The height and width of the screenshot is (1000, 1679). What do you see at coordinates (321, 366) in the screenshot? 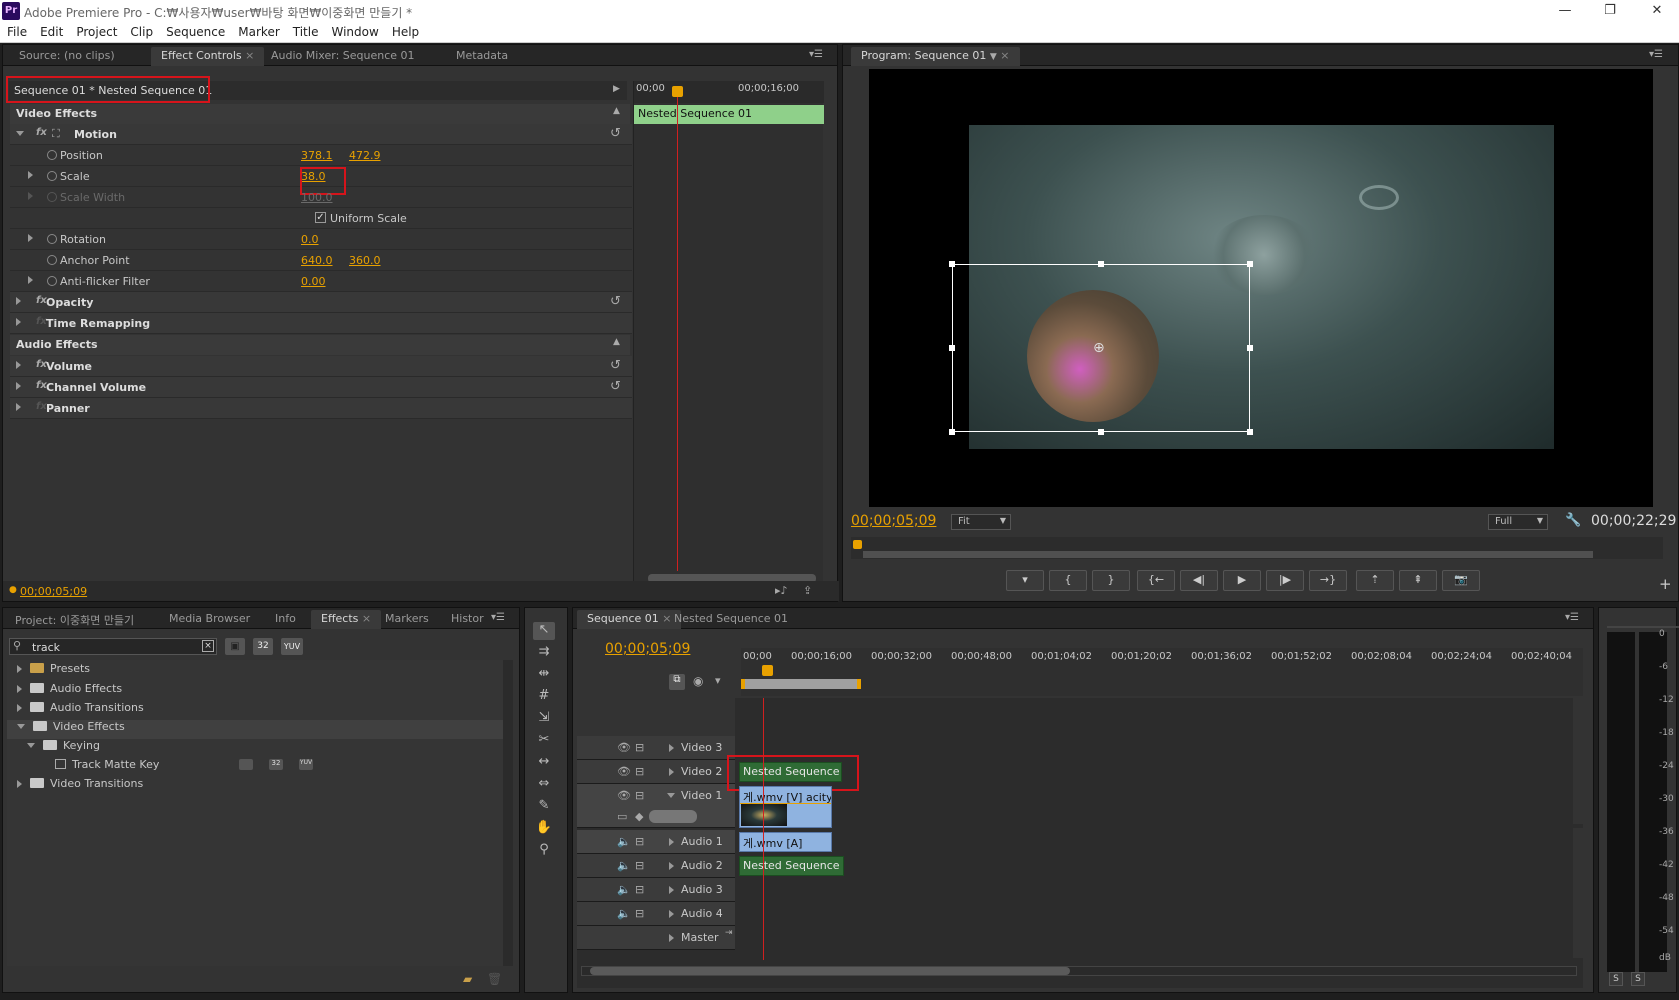
I see `volume-row: fx Volume ↺` at bounding box center [321, 366].